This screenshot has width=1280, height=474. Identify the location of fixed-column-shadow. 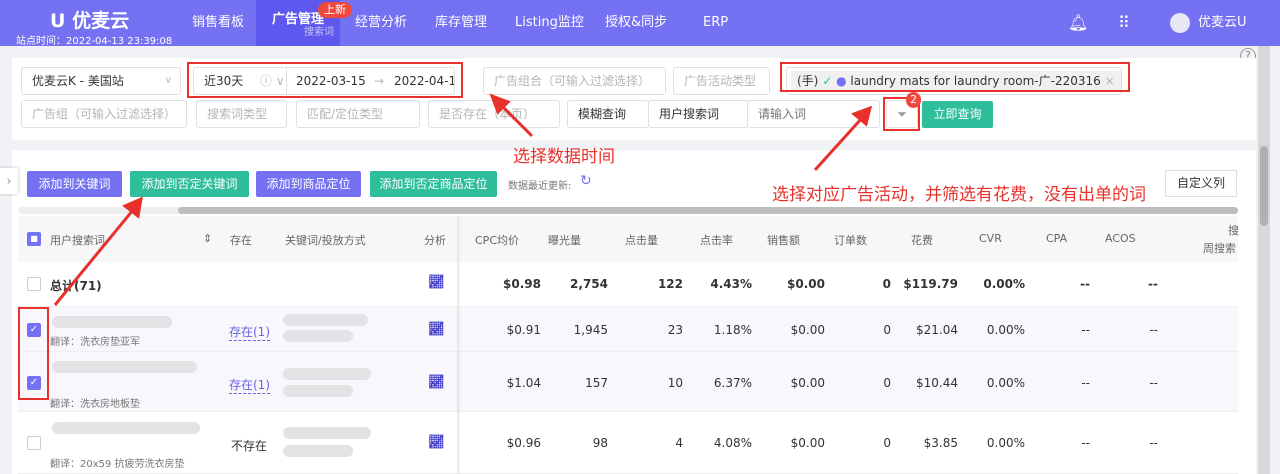
(459, 345).